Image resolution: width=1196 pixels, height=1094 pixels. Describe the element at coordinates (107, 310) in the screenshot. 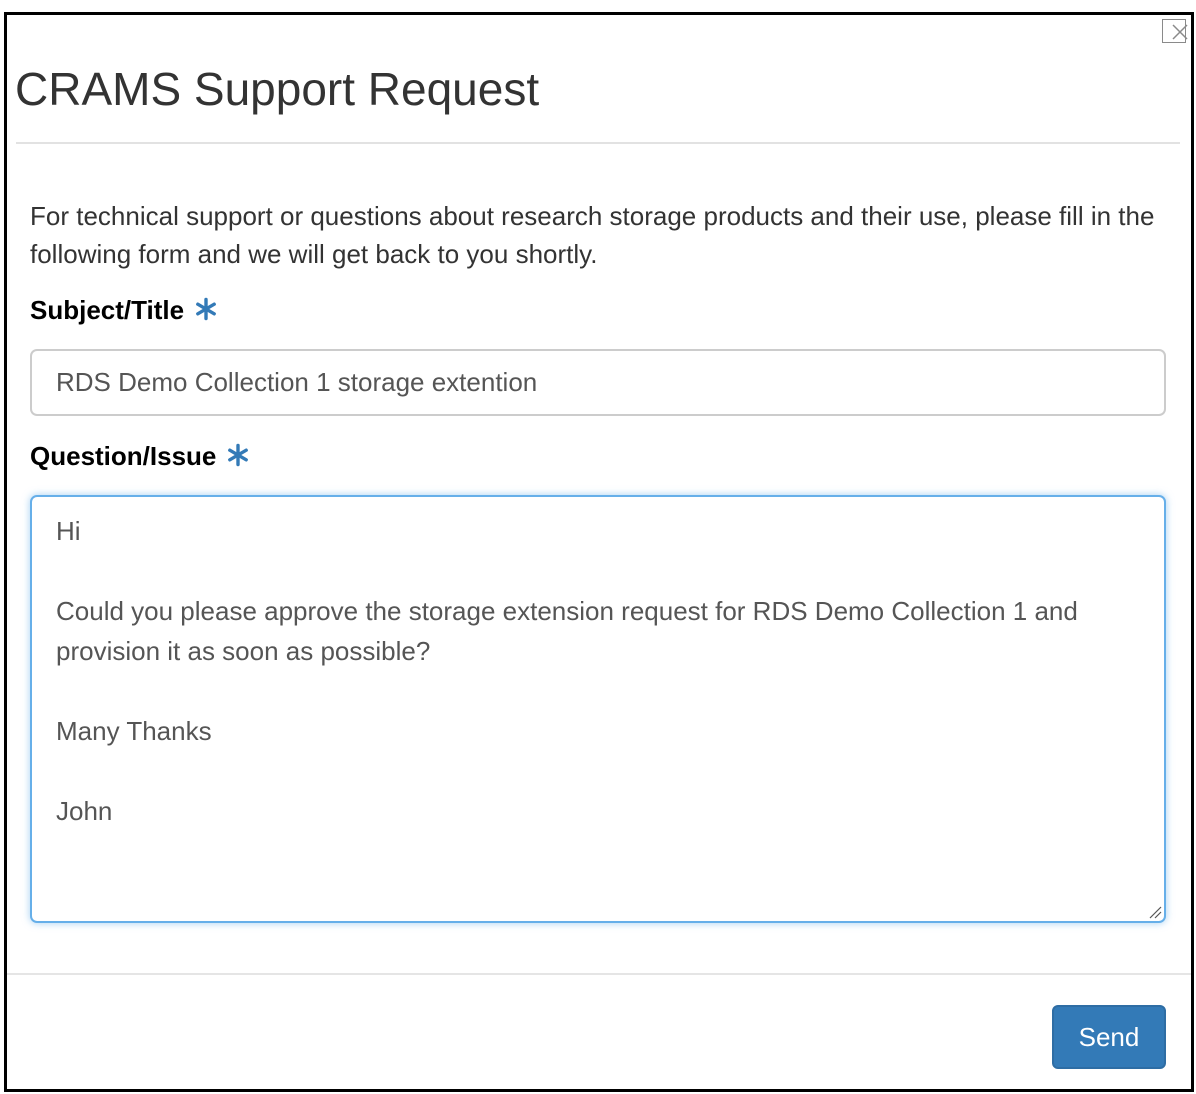

I see `subject-label-text: Subject/Title` at that location.